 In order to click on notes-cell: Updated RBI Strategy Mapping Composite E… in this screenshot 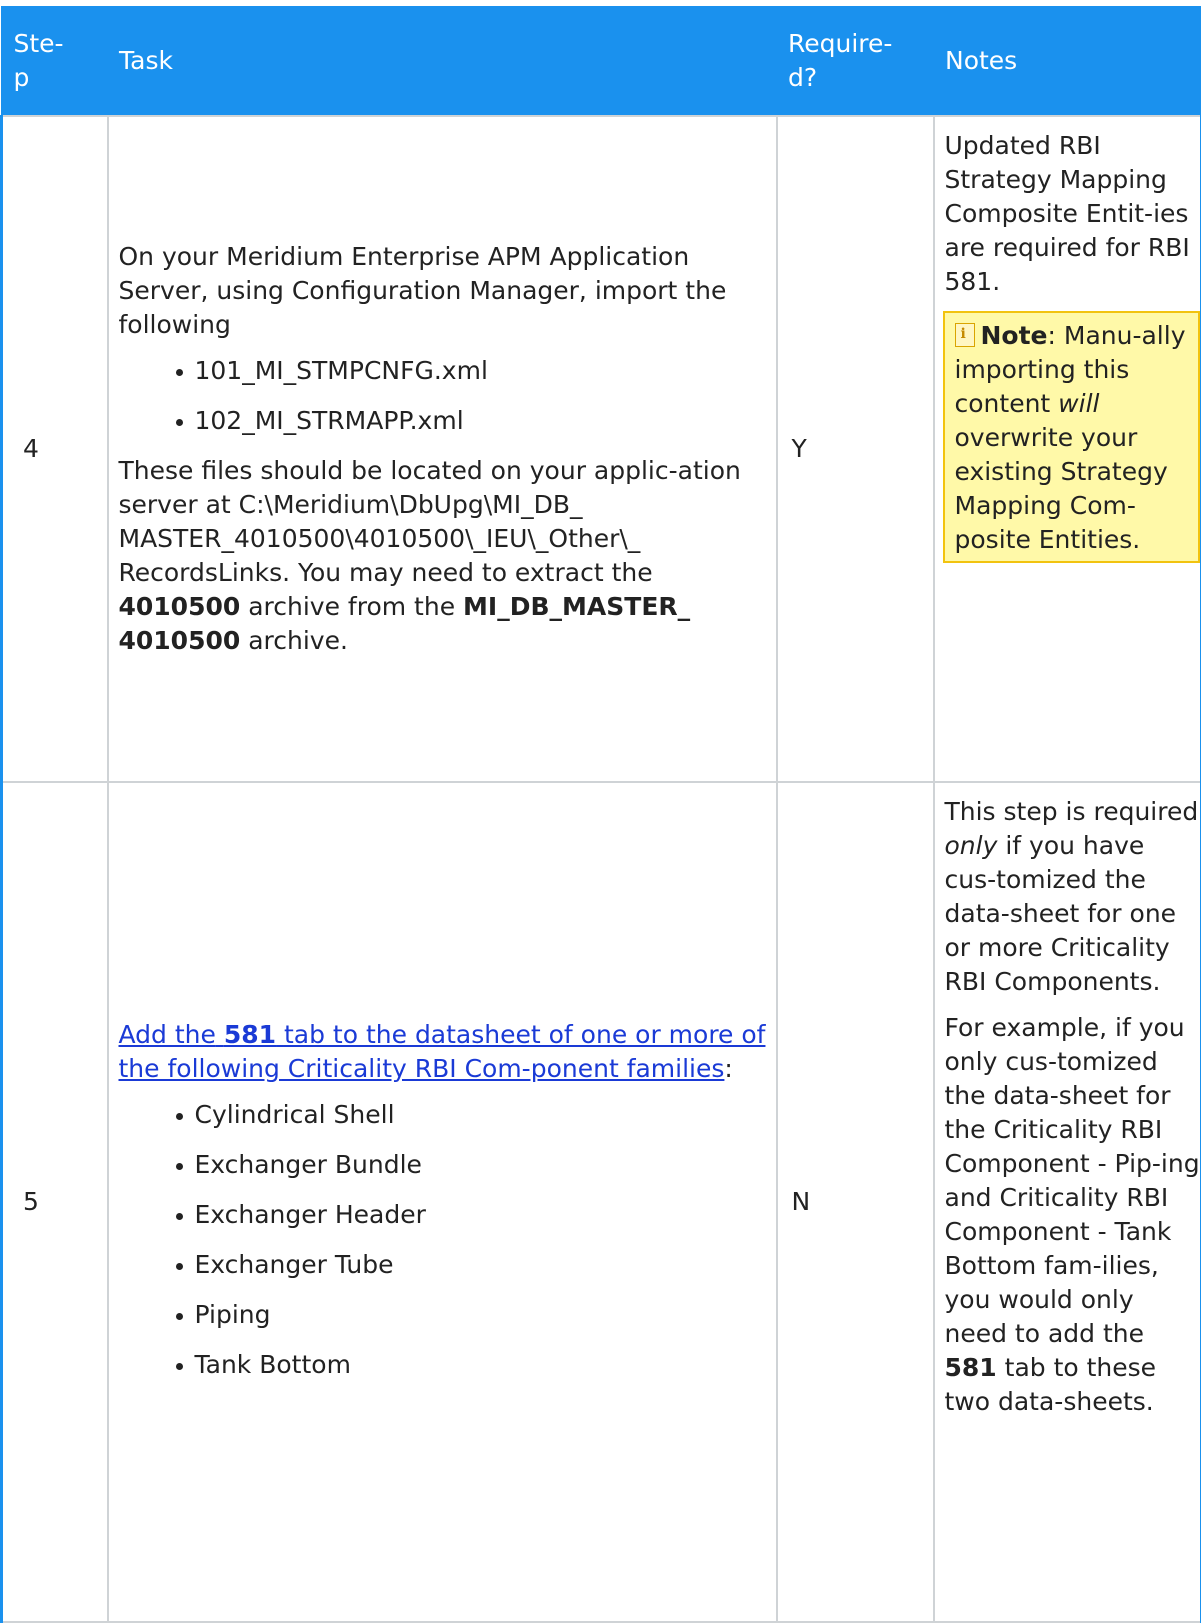, I will do `click(1067, 449)`.